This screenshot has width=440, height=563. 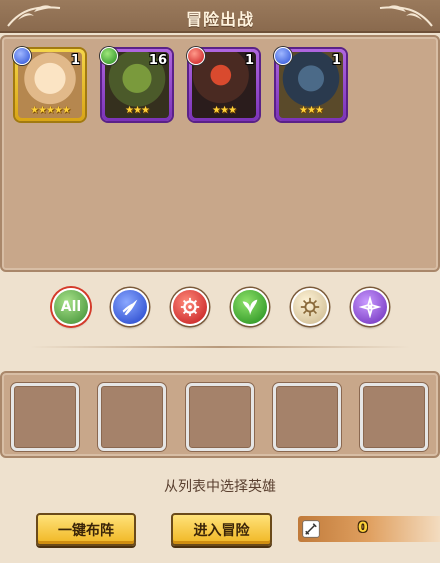 What do you see at coordinates (311, 529) in the screenshot?
I see `sword-power-icon` at bounding box center [311, 529].